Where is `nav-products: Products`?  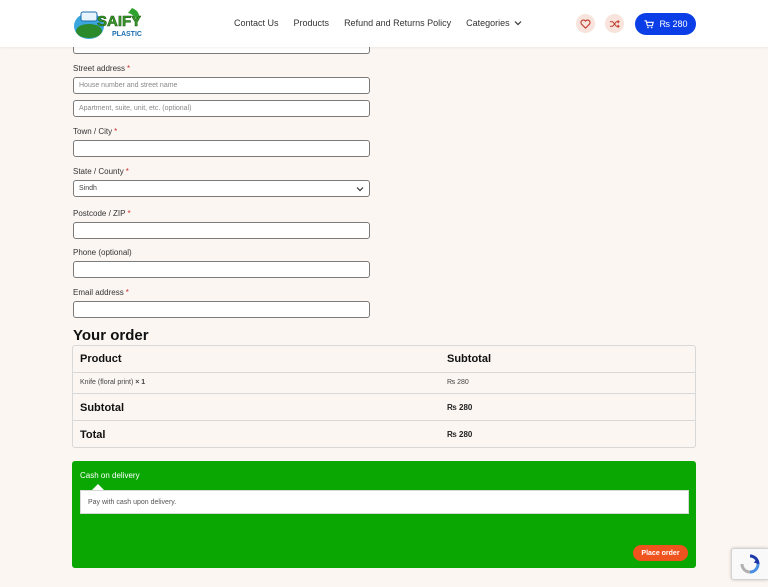
nav-products: Products is located at coordinates (312, 23).